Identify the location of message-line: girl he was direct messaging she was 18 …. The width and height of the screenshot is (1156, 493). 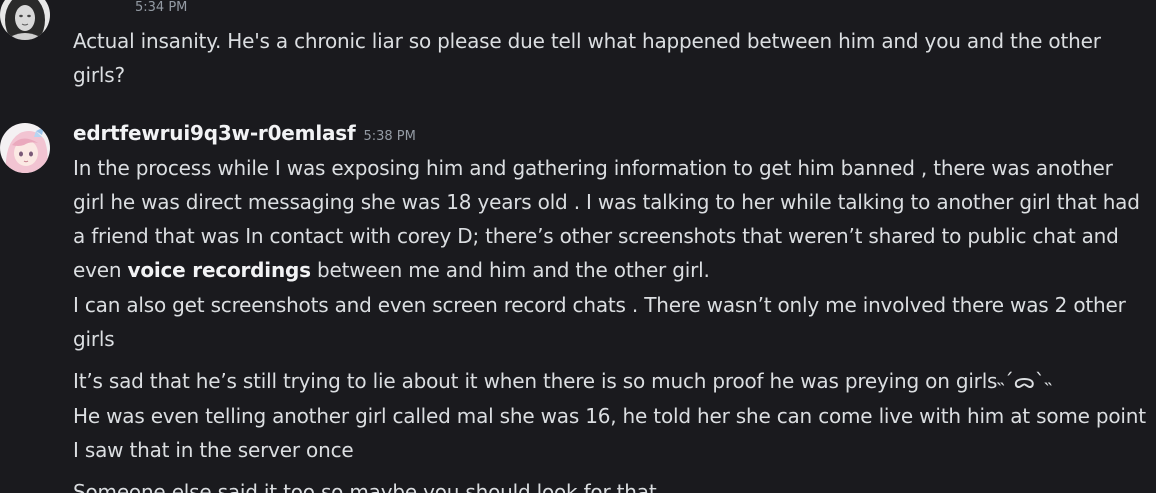
(606, 202).